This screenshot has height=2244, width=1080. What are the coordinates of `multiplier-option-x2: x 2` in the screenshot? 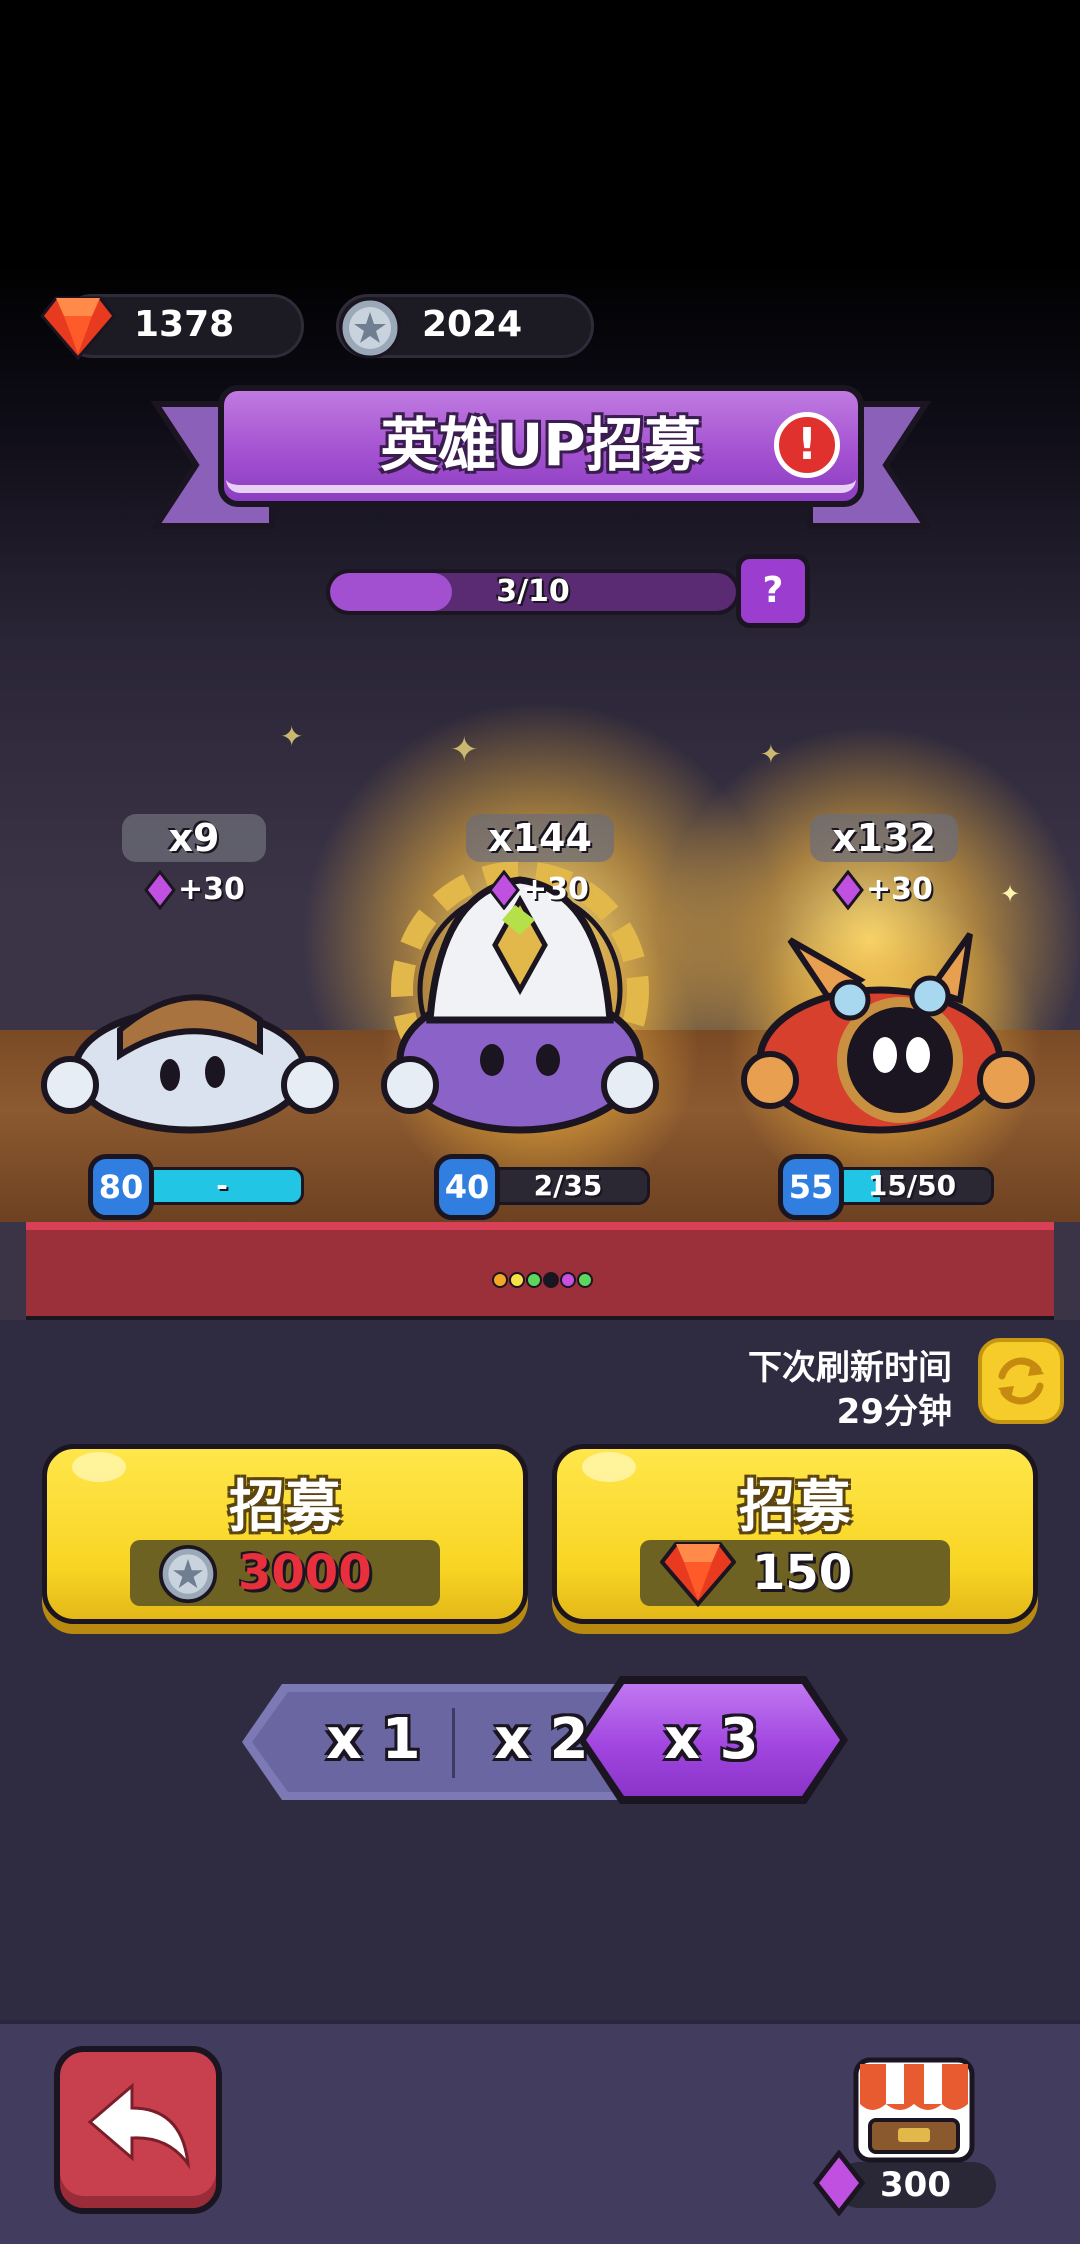 It's located at (541, 1740).